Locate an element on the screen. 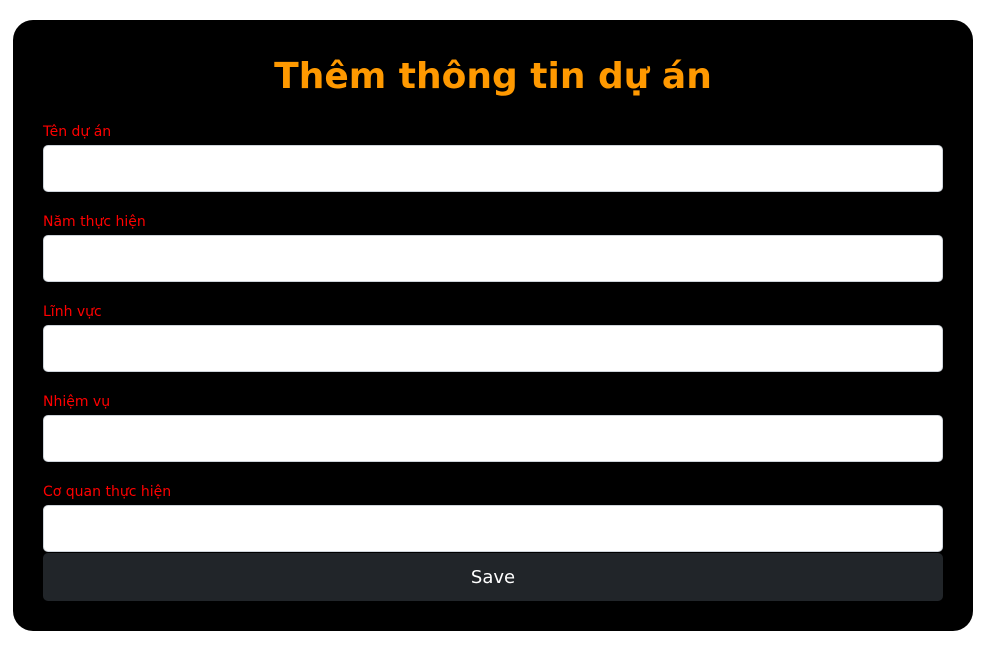 The width and height of the screenshot is (998, 661). form-title: Thêm thông tin dự án is located at coordinates (493, 76).